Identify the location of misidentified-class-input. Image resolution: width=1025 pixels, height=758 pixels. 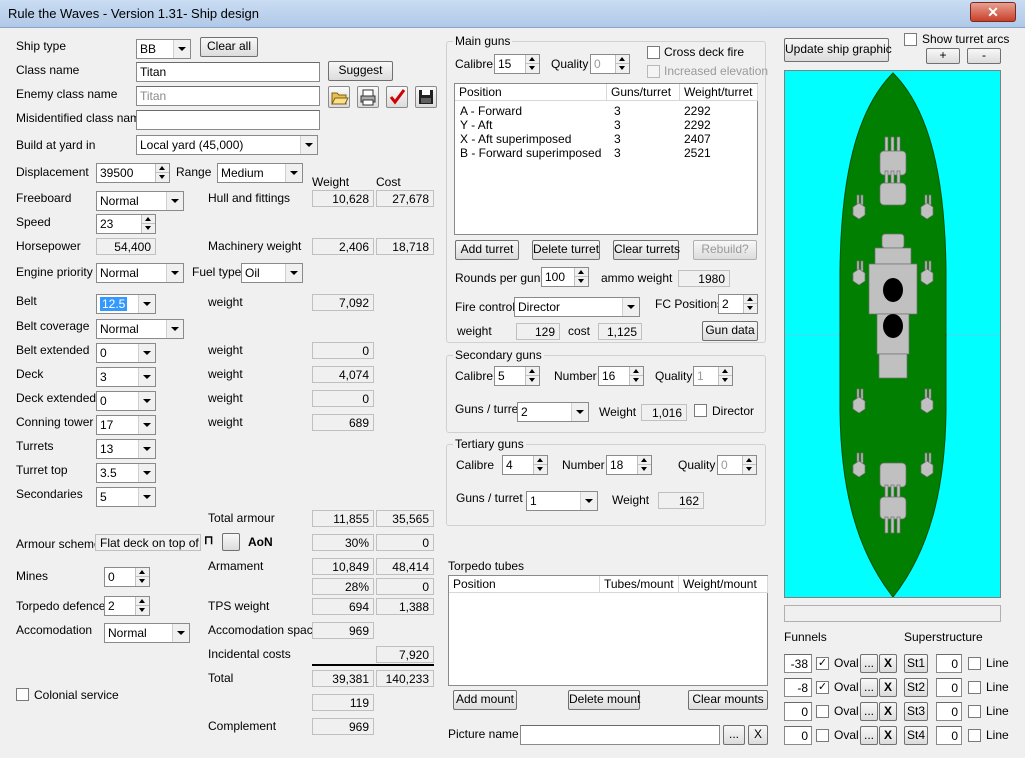
(228, 120).